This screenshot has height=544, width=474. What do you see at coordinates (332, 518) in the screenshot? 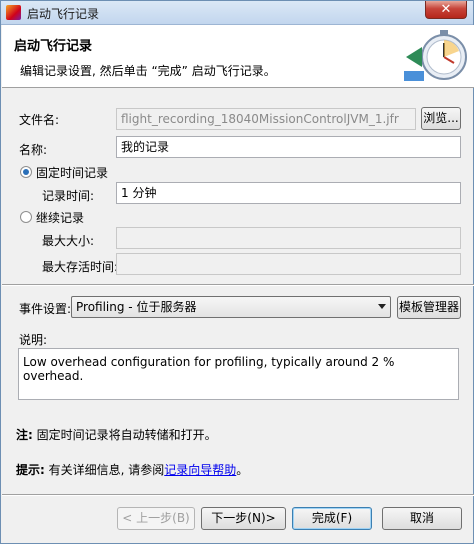
I see `finish-button: 完成(F)` at bounding box center [332, 518].